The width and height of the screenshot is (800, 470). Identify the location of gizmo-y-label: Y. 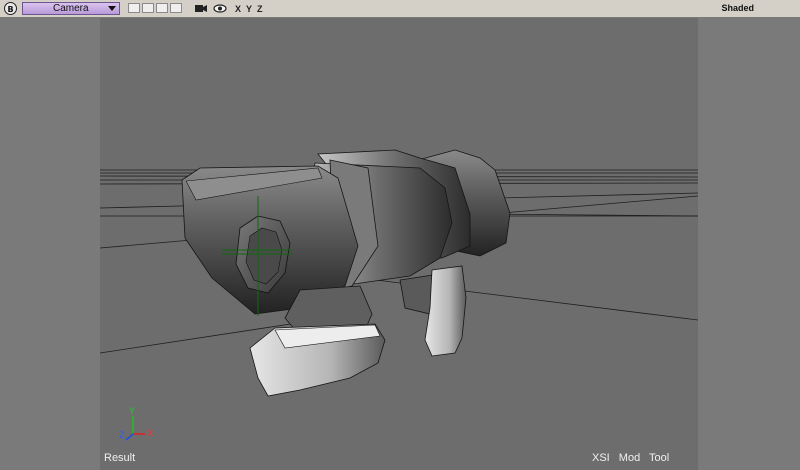
(132, 411).